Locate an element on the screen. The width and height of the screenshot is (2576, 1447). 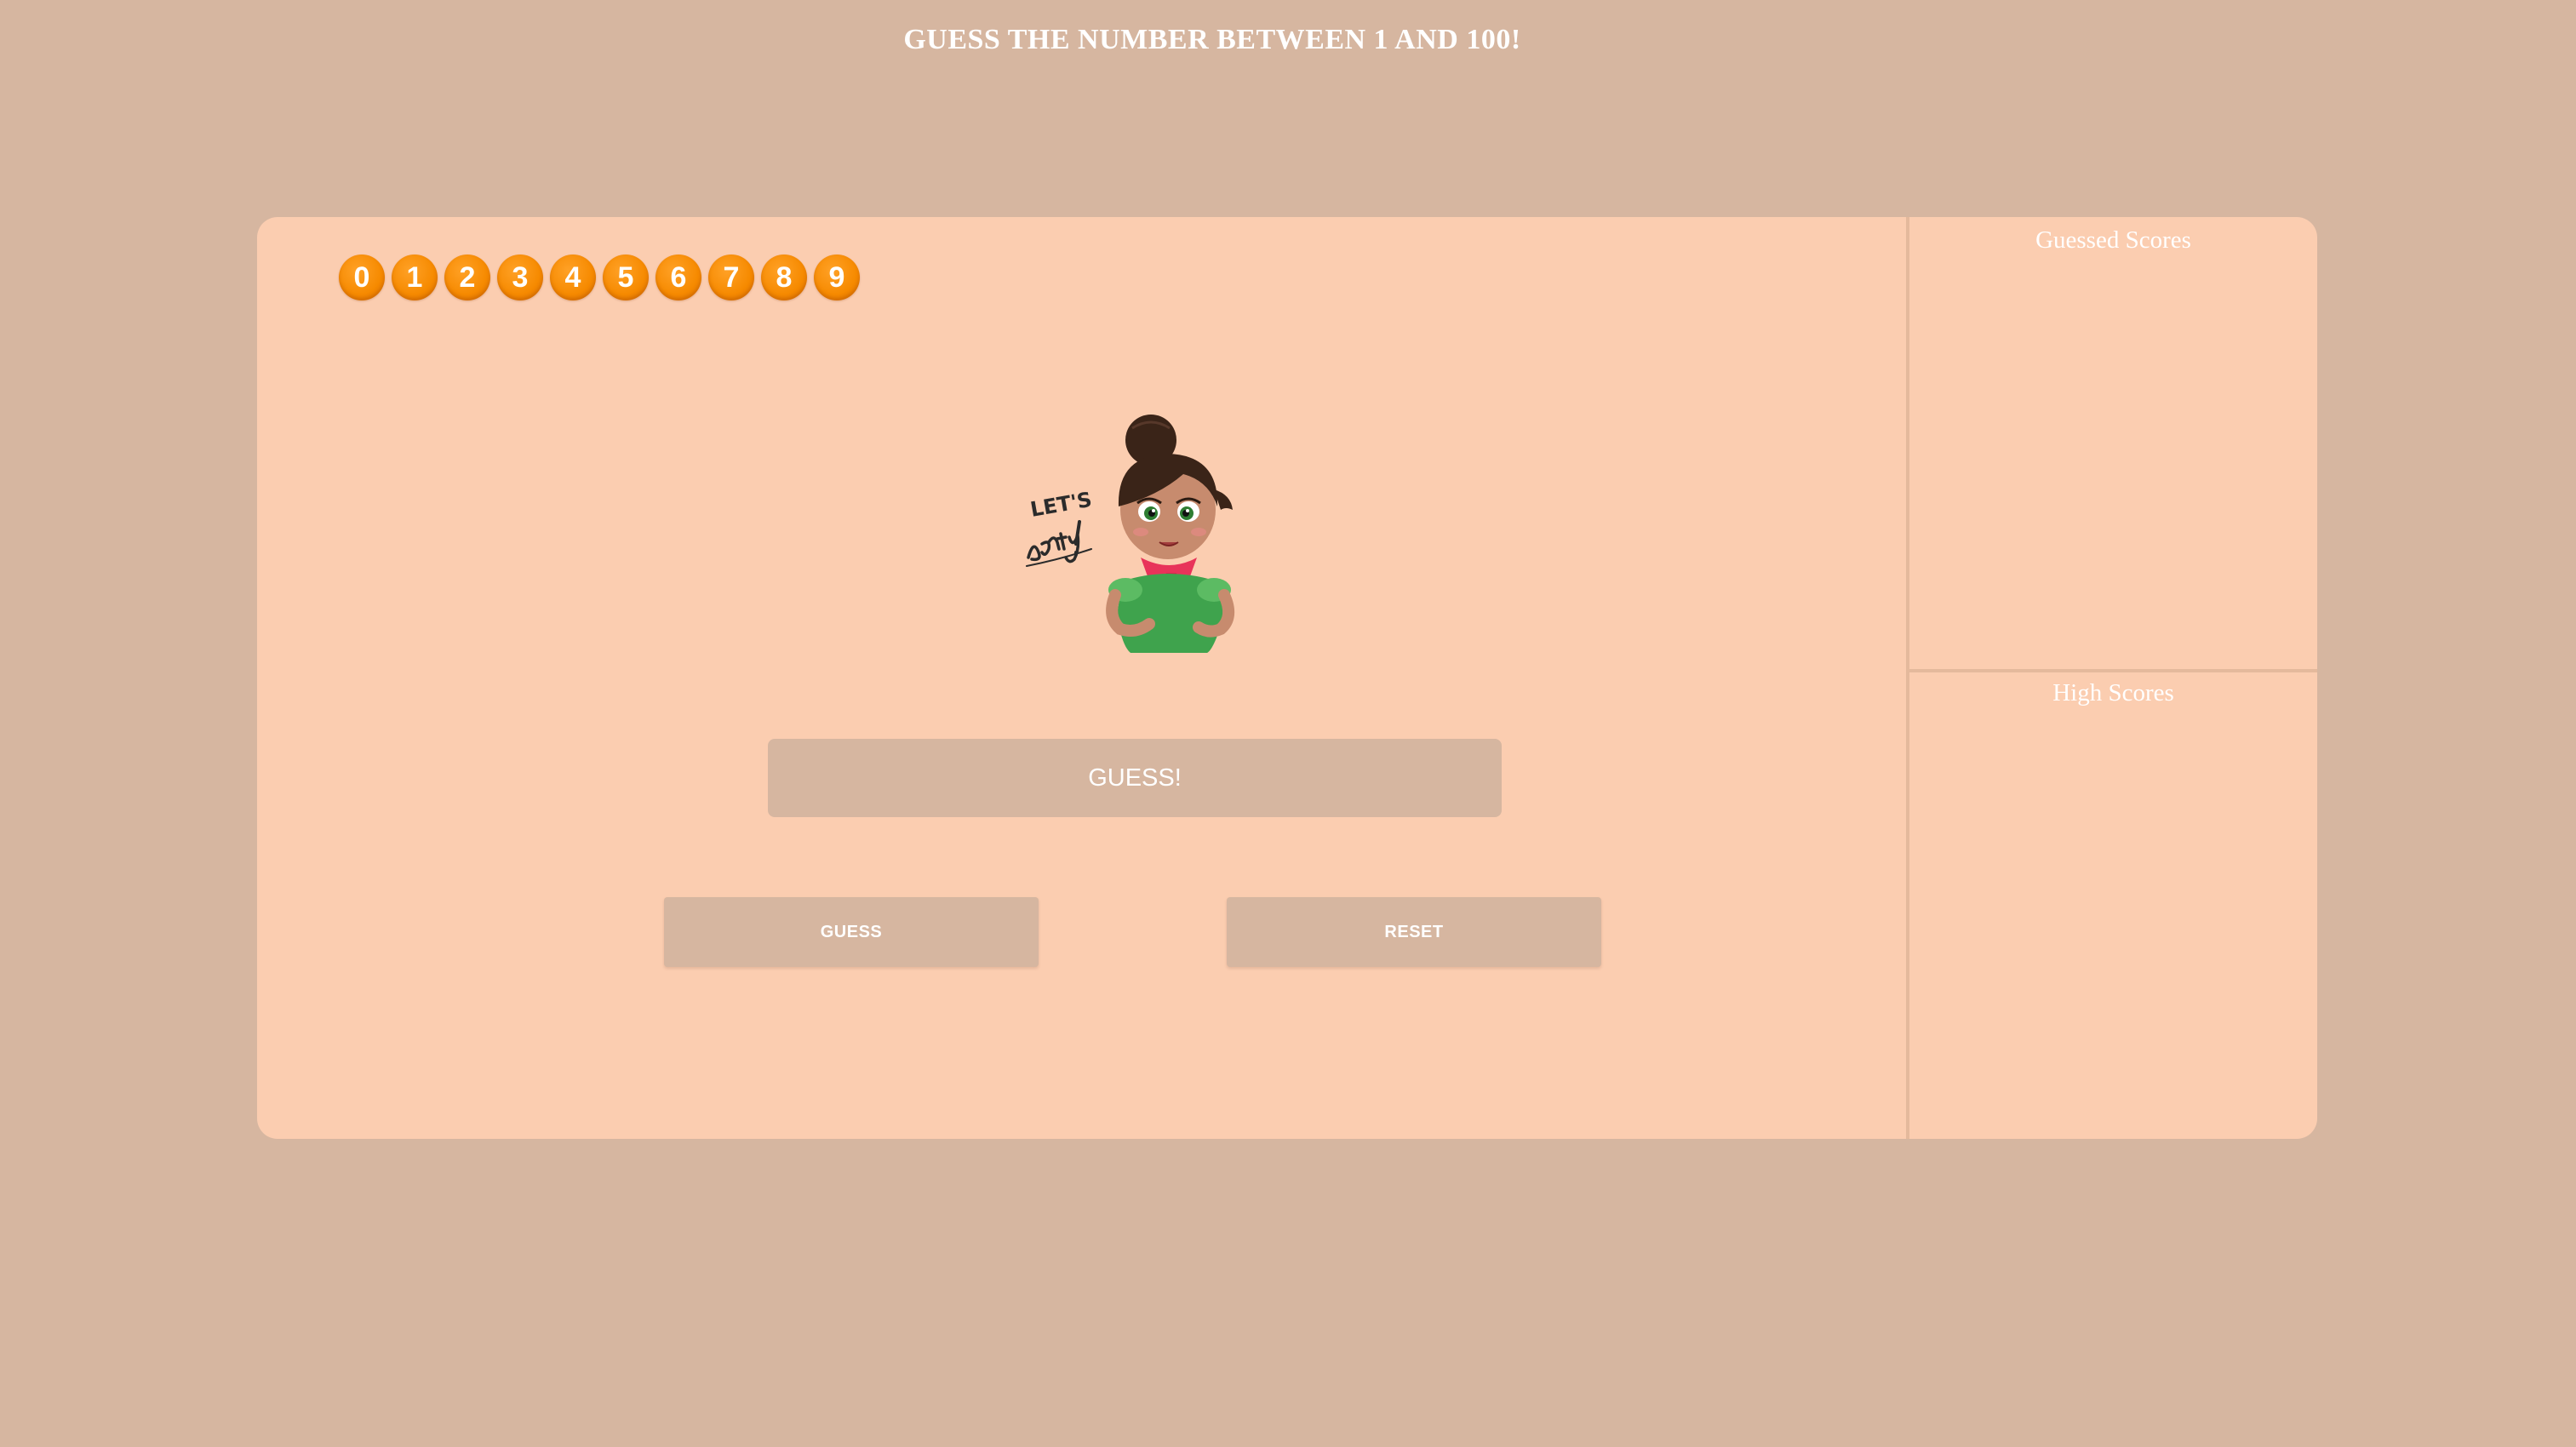
guessed-scores-panel: Guessed Scores is located at coordinates (2113, 444).